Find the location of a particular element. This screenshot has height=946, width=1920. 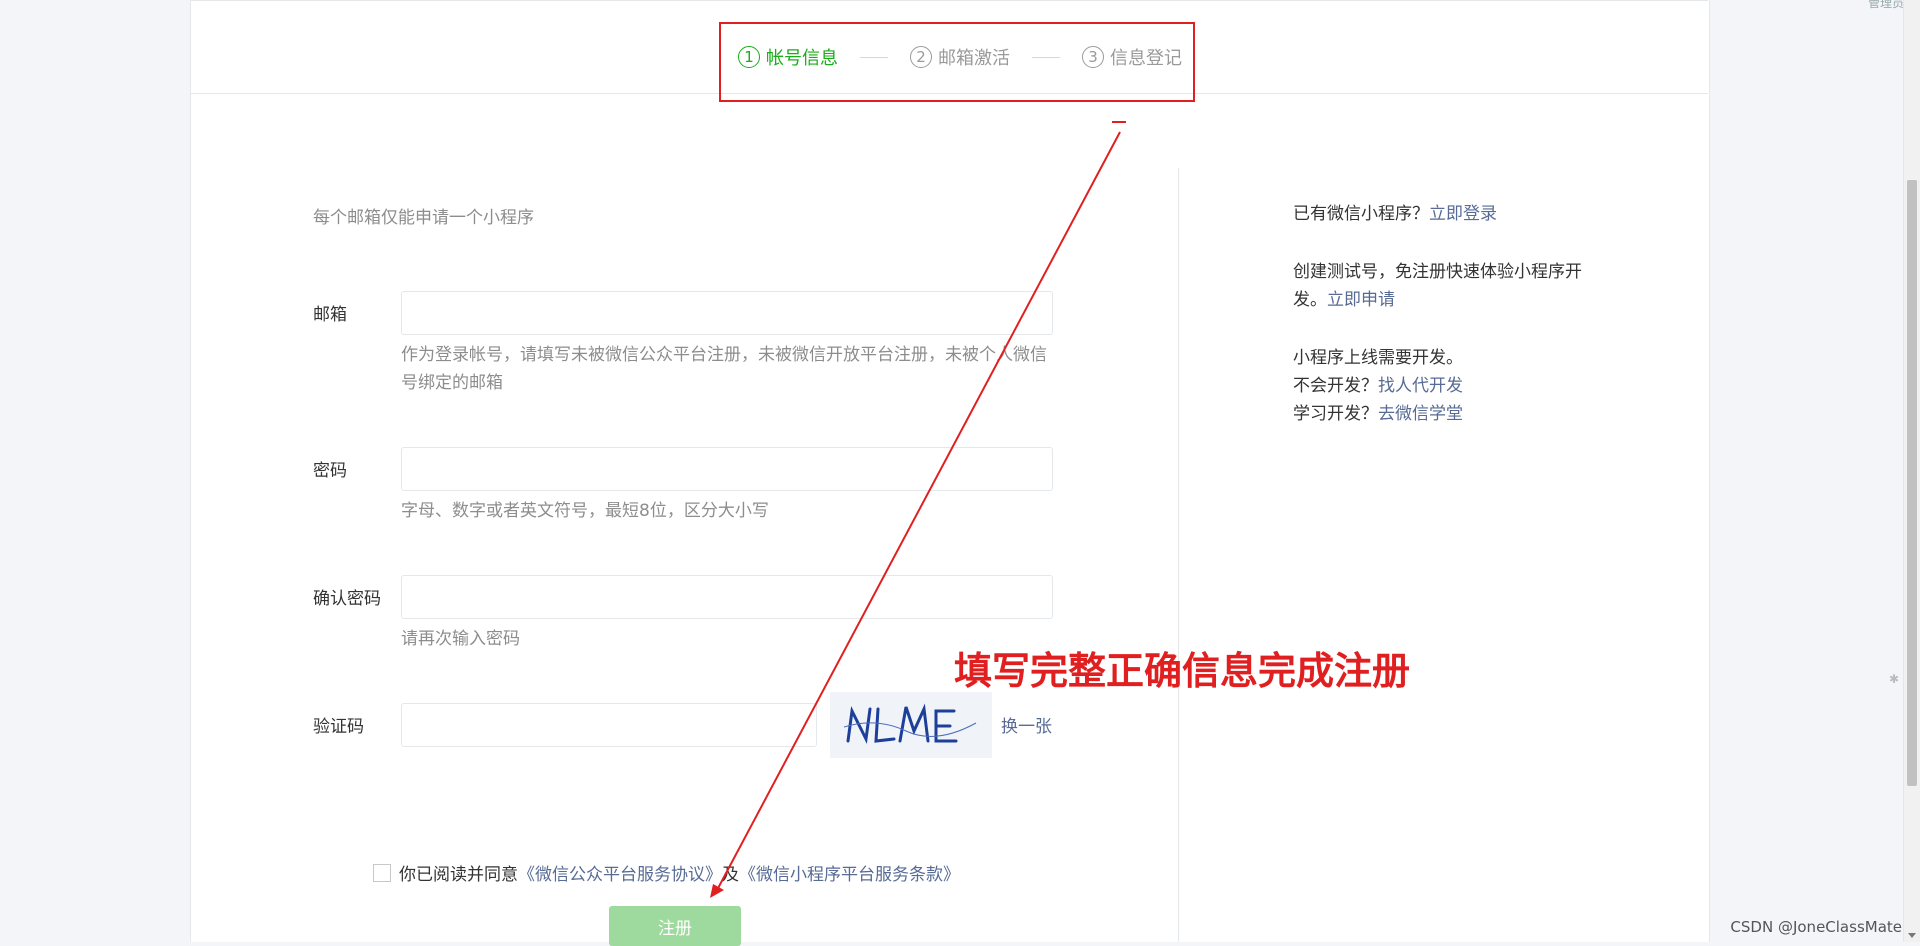

learn-question: 学习开发？ is located at coordinates (1335, 414).